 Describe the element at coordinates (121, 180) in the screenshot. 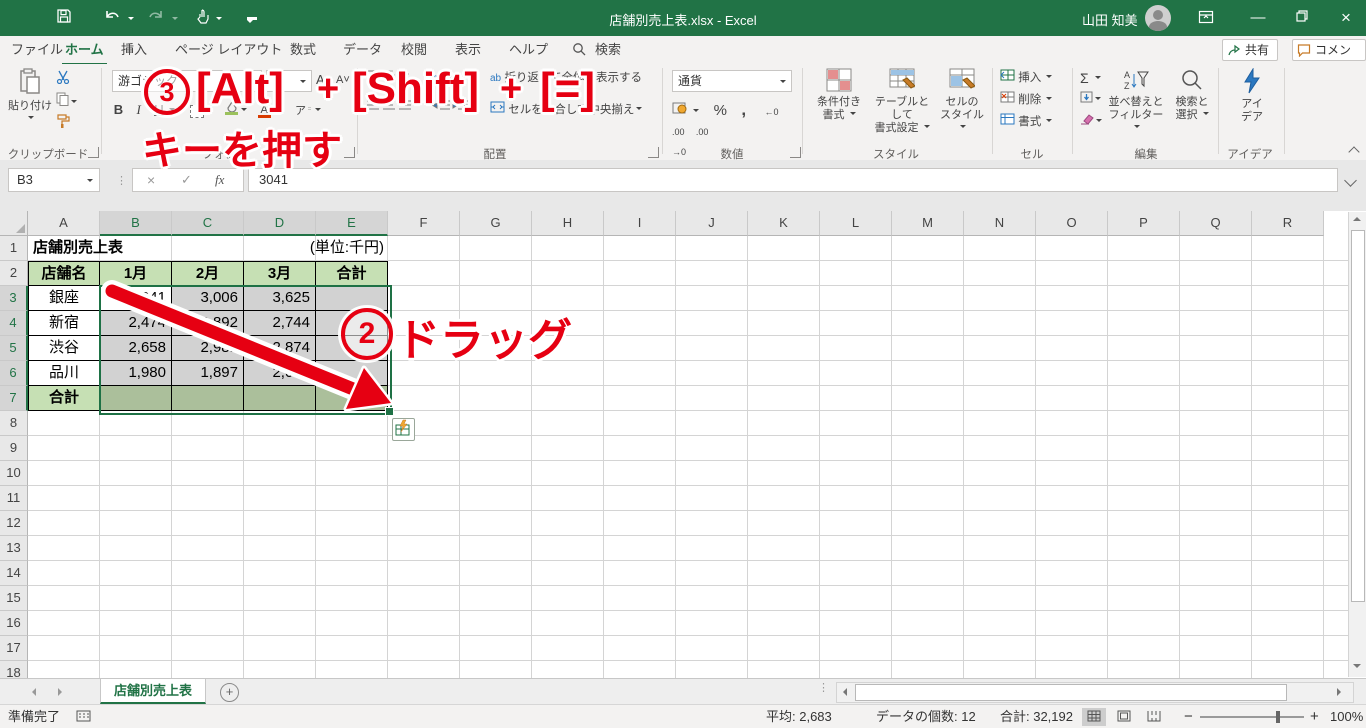

I see `namebox-splitter: ⋮` at that location.